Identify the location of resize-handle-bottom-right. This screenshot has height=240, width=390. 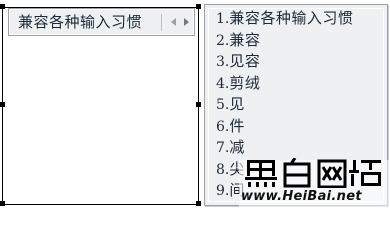
(198, 203).